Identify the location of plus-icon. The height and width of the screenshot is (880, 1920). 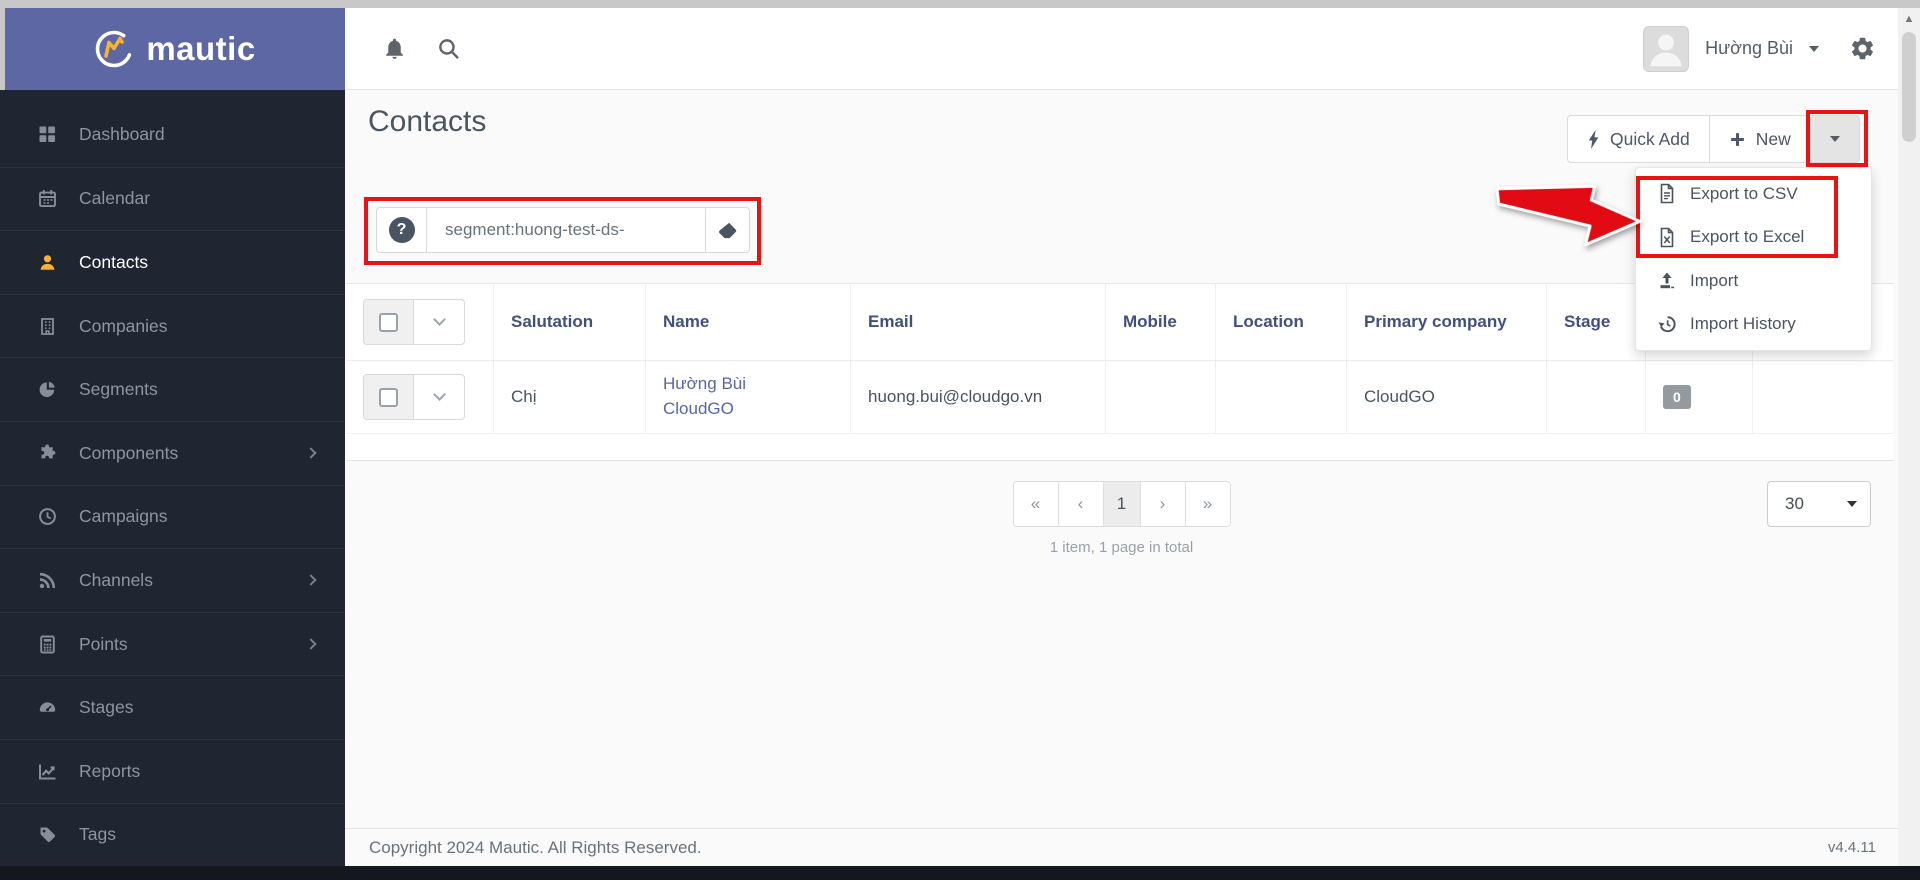
(1737, 139).